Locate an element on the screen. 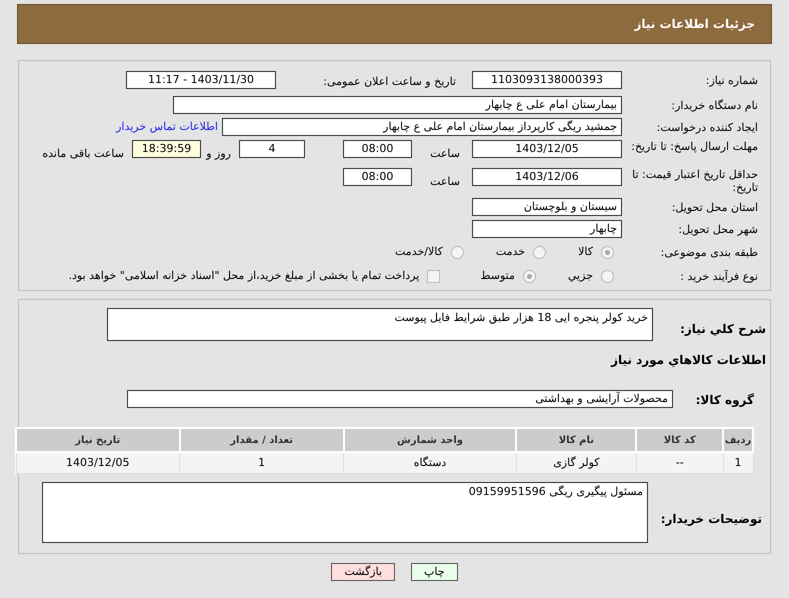  text-field: محصولات آرایشی و بهداشتی is located at coordinates (400, 399).